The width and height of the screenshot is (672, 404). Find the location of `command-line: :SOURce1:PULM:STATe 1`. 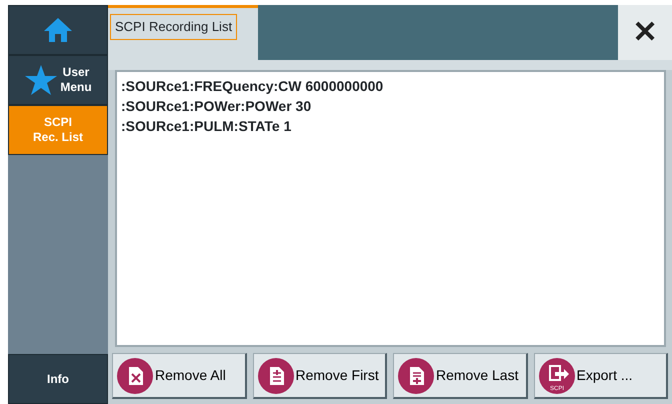

command-line: :SOURce1:PULM:STATe 1 is located at coordinates (206, 126).